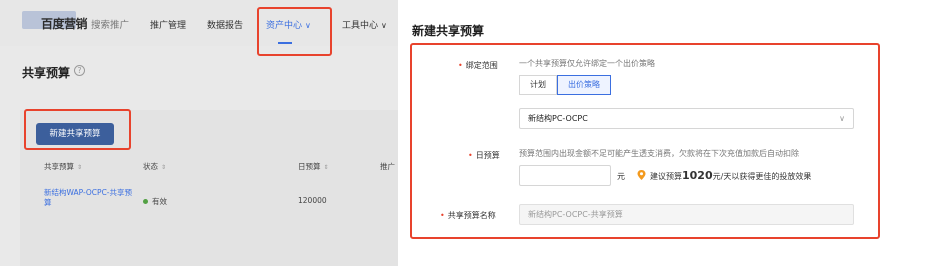 This screenshot has height=266, width=926. What do you see at coordinates (538, 85) in the screenshot?
I see `bind-scope-option-plan: 计划` at bounding box center [538, 85].